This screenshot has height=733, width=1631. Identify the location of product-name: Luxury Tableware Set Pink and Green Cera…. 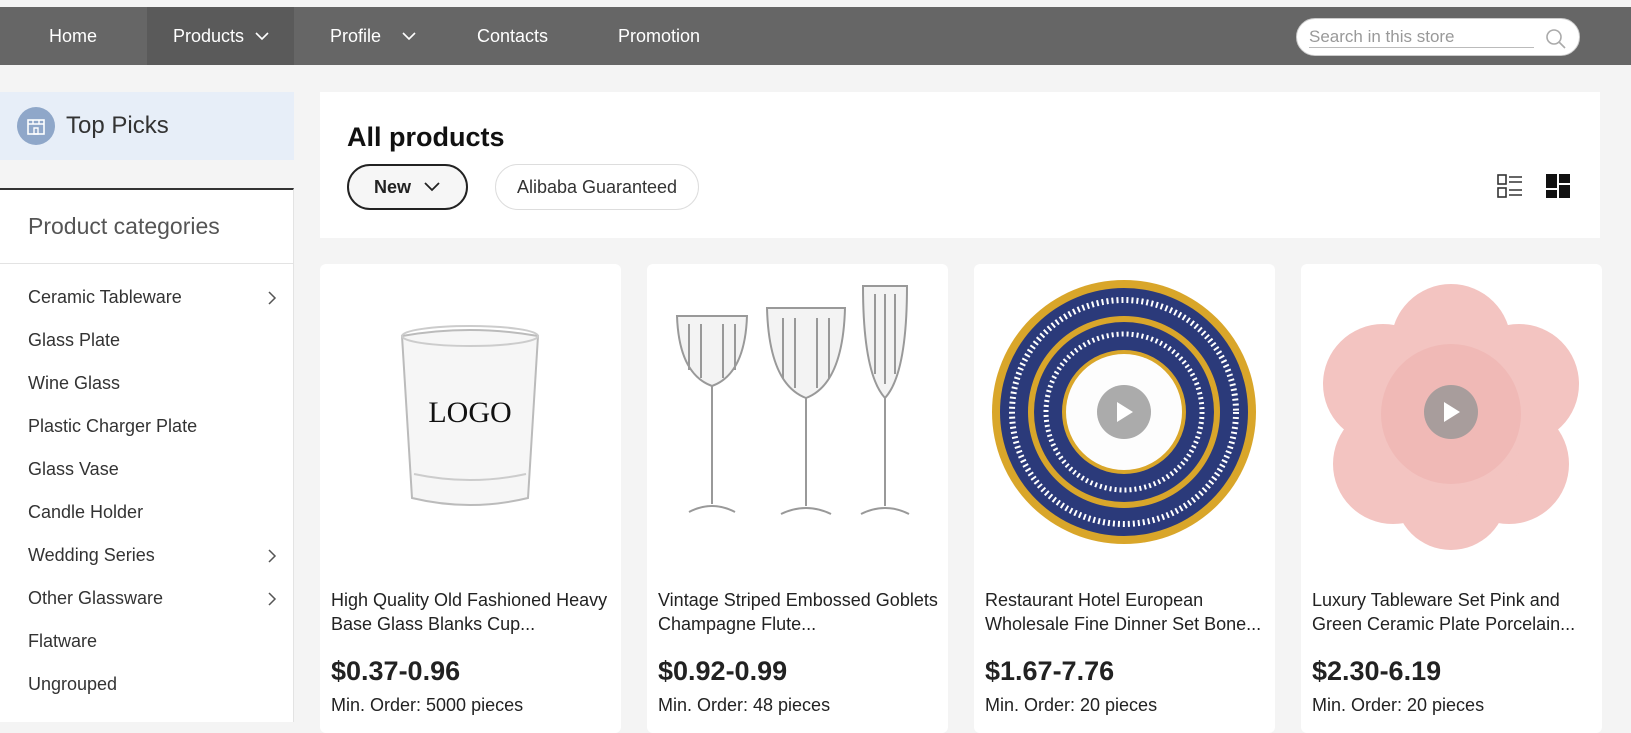
(1452, 612).